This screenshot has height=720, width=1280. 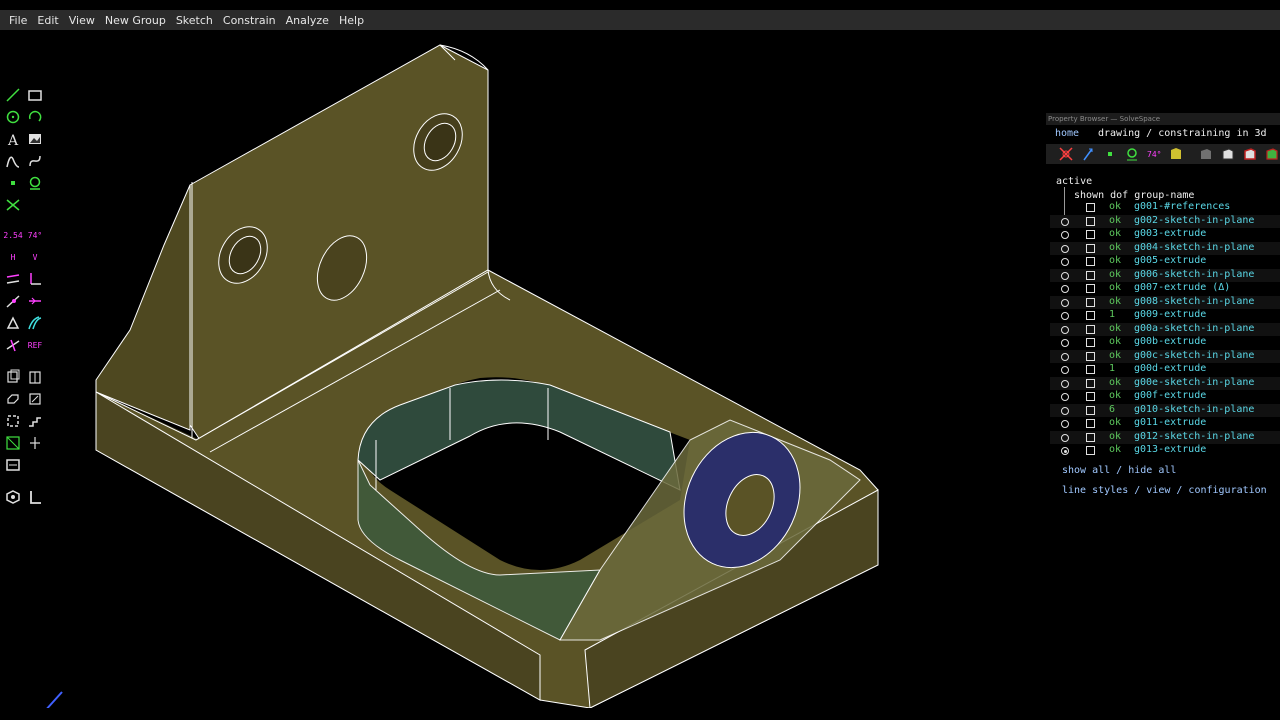 I want to click on show-all-hide-all-link: show all / hide all, so click(x=1119, y=470).